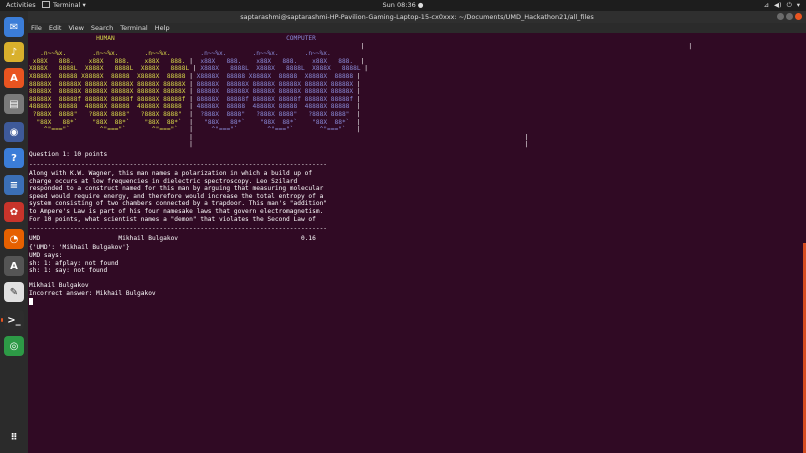 The image size is (806, 453). What do you see at coordinates (308, 238) in the screenshot?
I see `score-value: 0.16` at bounding box center [308, 238].